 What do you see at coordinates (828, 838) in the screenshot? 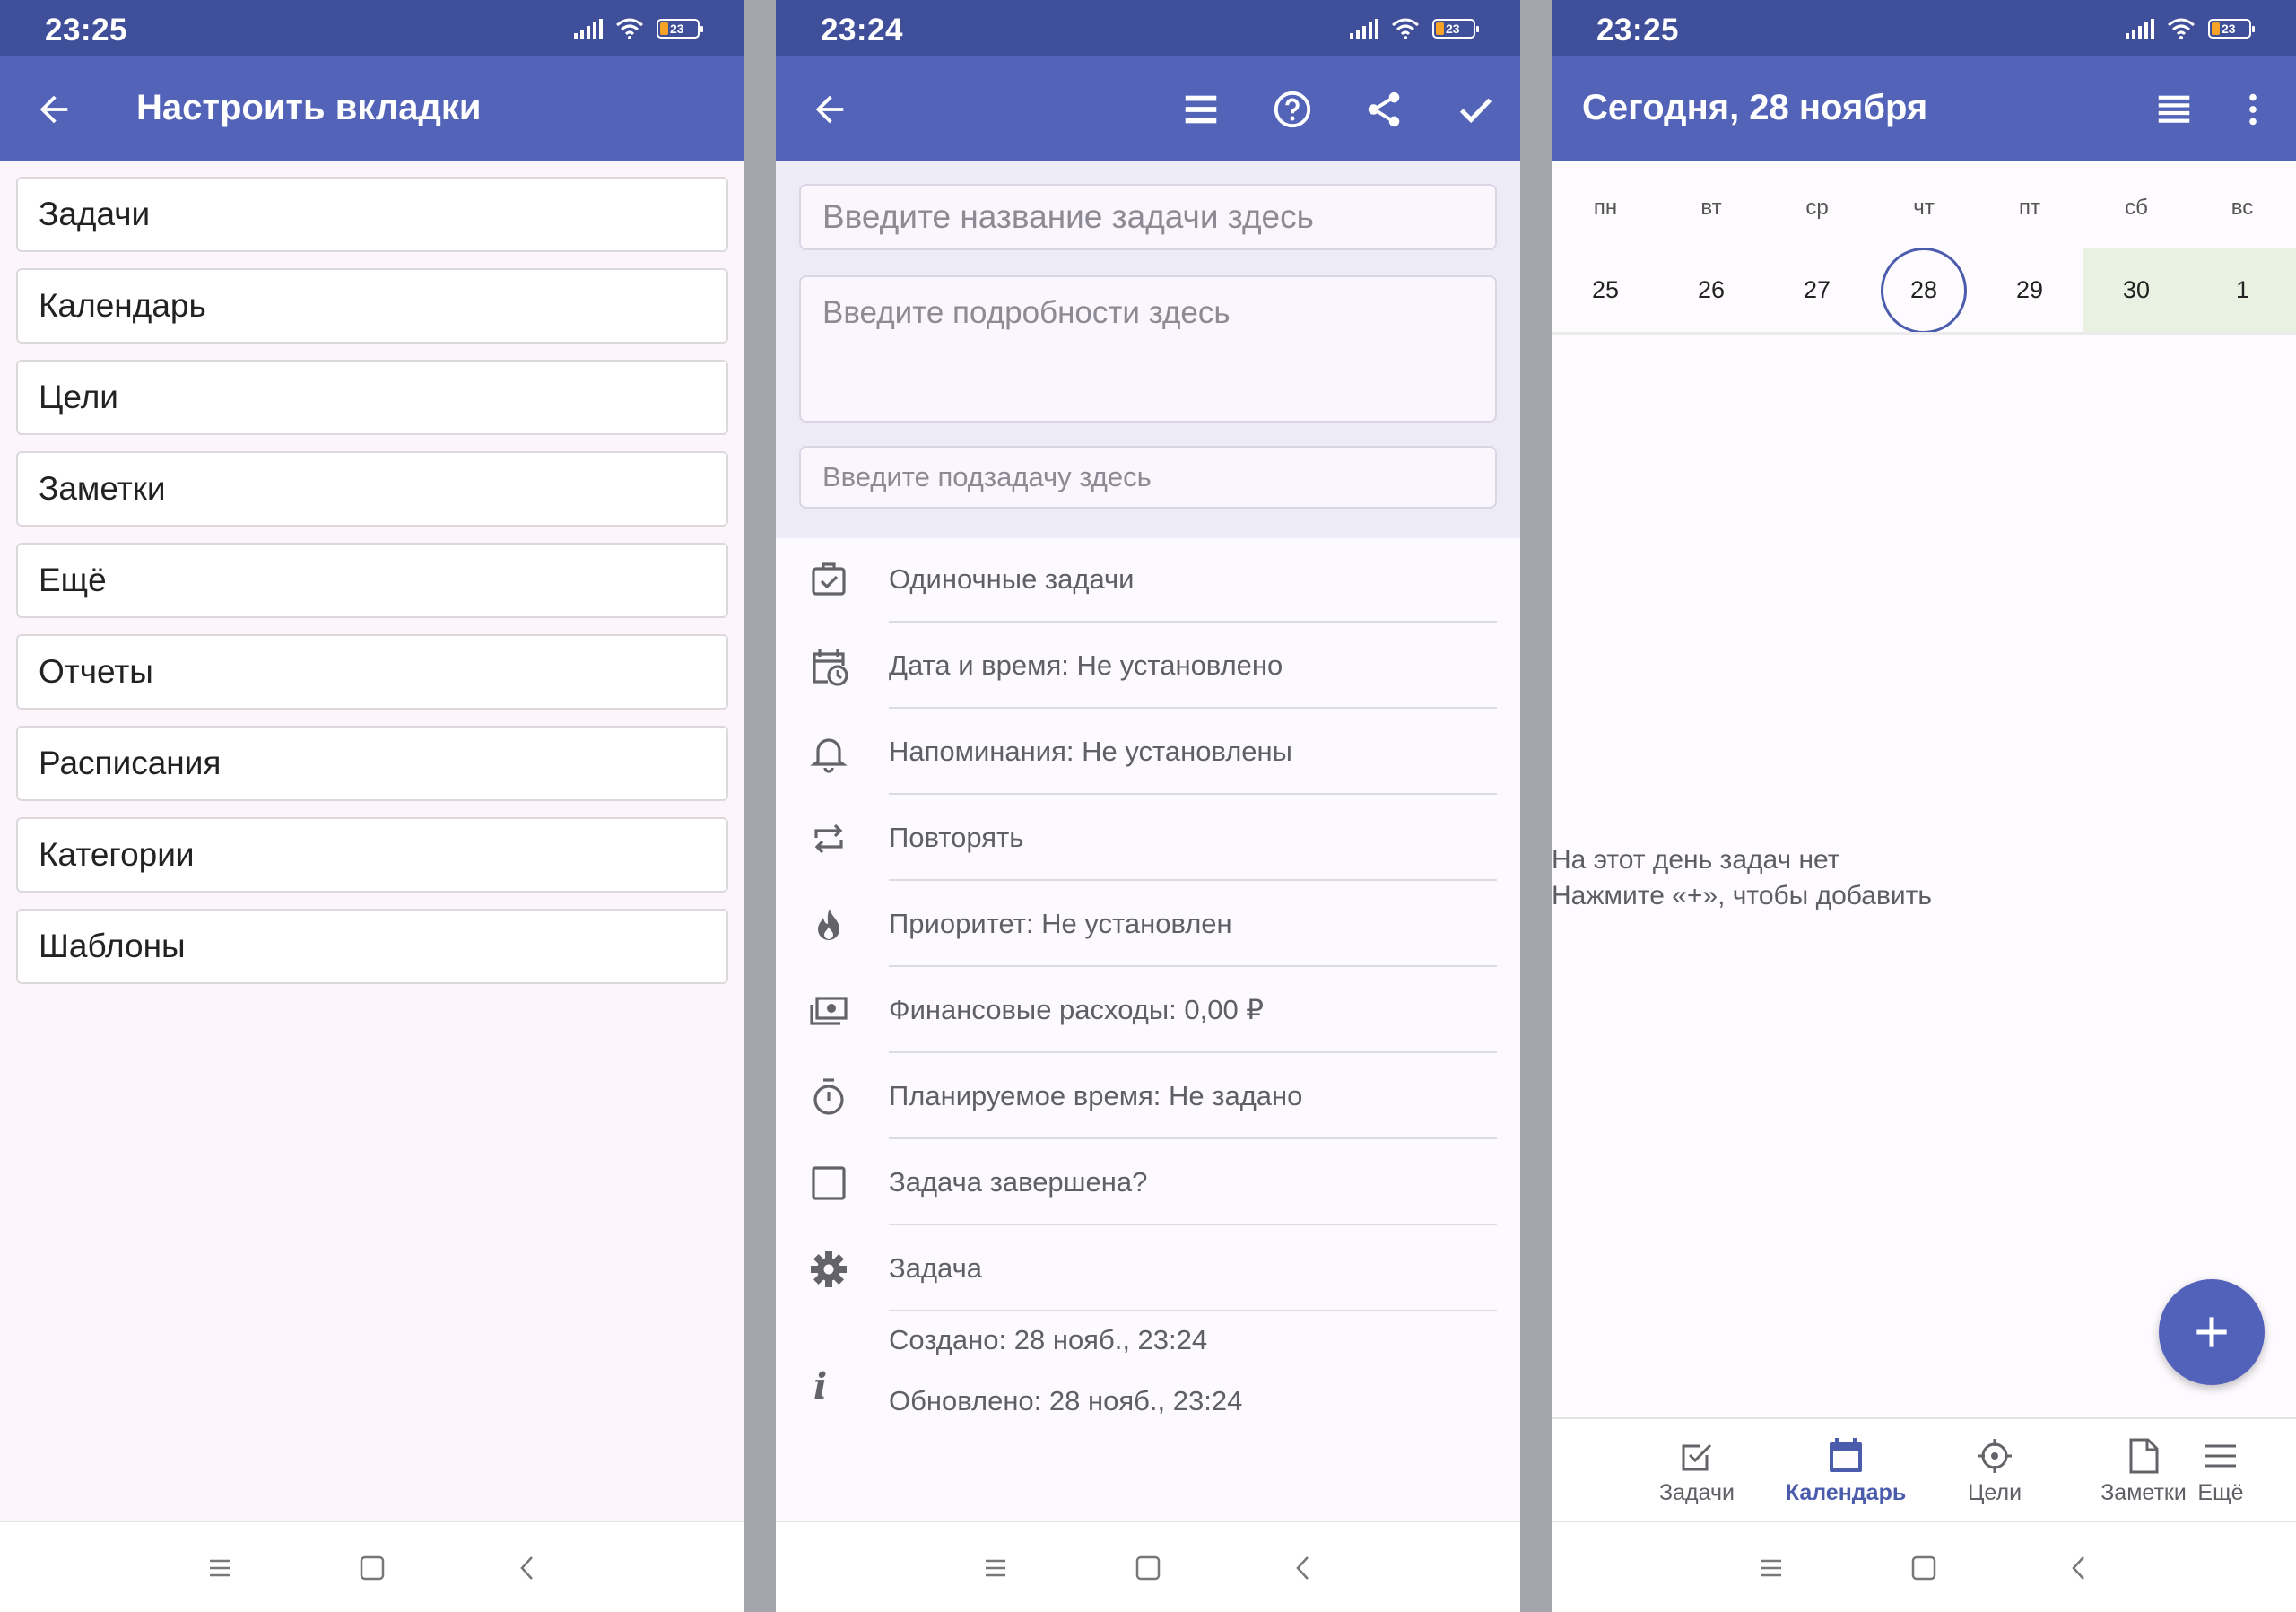
I see `repeat-icon` at bounding box center [828, 838].